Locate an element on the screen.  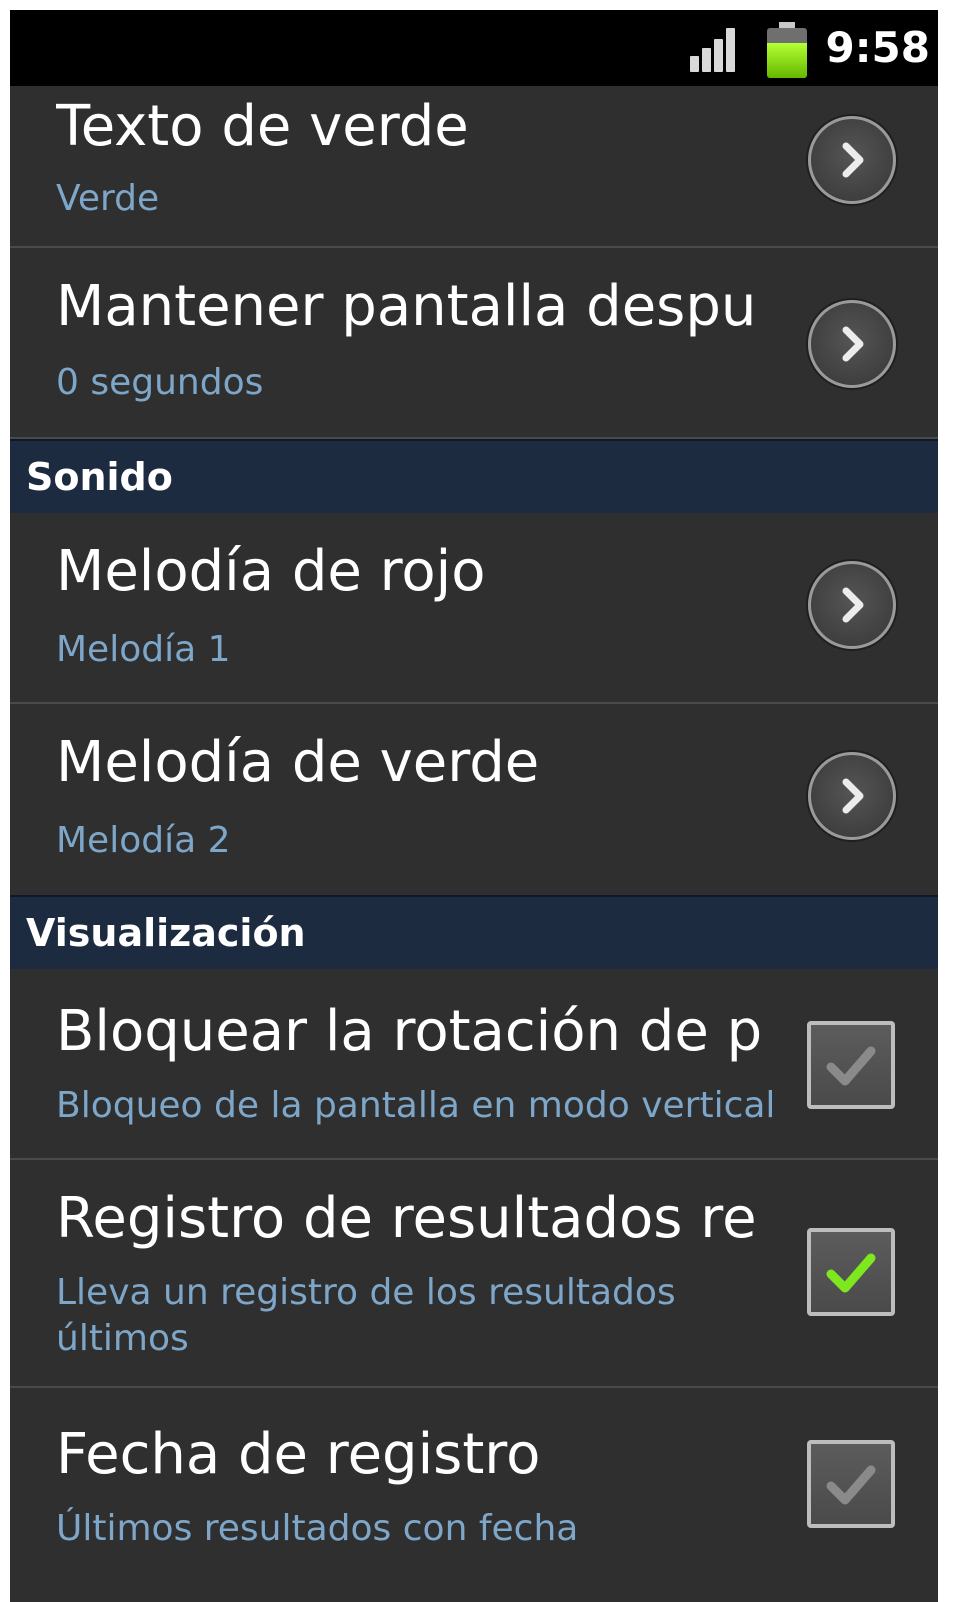
pref-title: Bloquear la rotación de p is located at coordinates (409, 1031).